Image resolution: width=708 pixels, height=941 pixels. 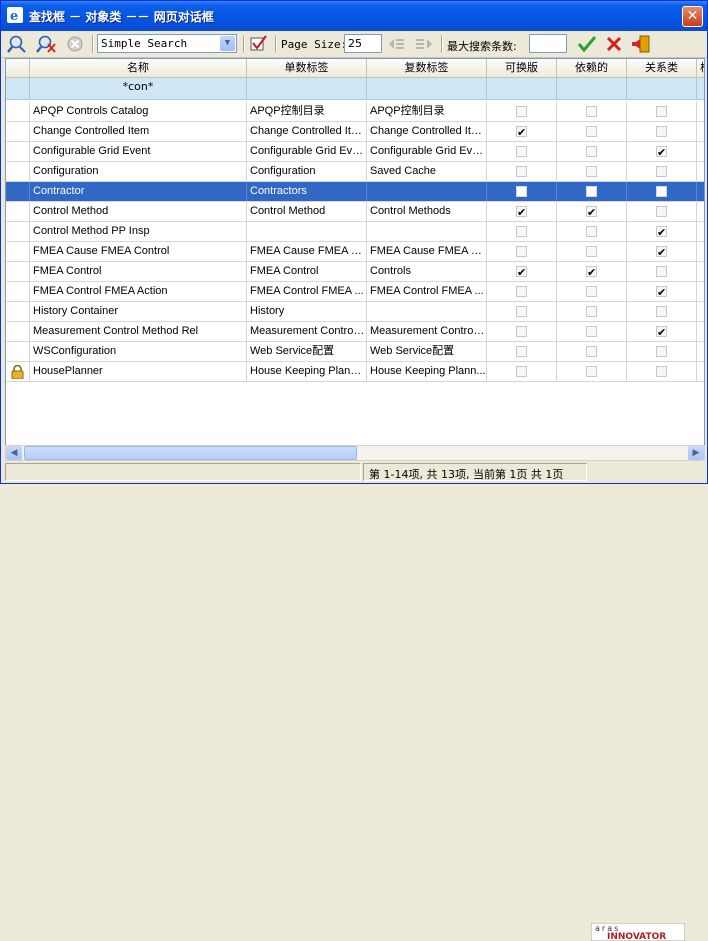 What do you see at coordinates (138, 68) in the screenshot?
I see `header-name: 名称` at bounding box center [138, 68].